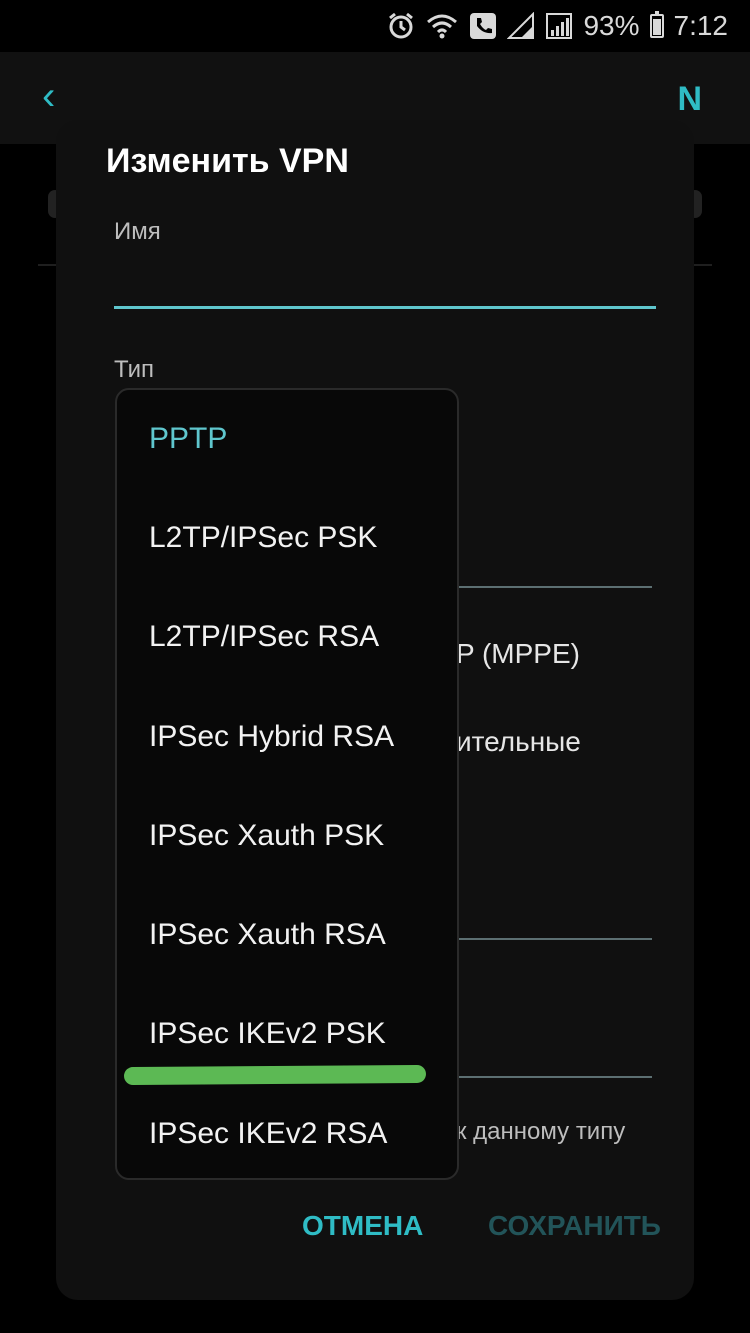 The image size is (750, 1333). Describe the element at coordinates (559, 26) in the screenshot. I see `signal-full-icon` at that location.